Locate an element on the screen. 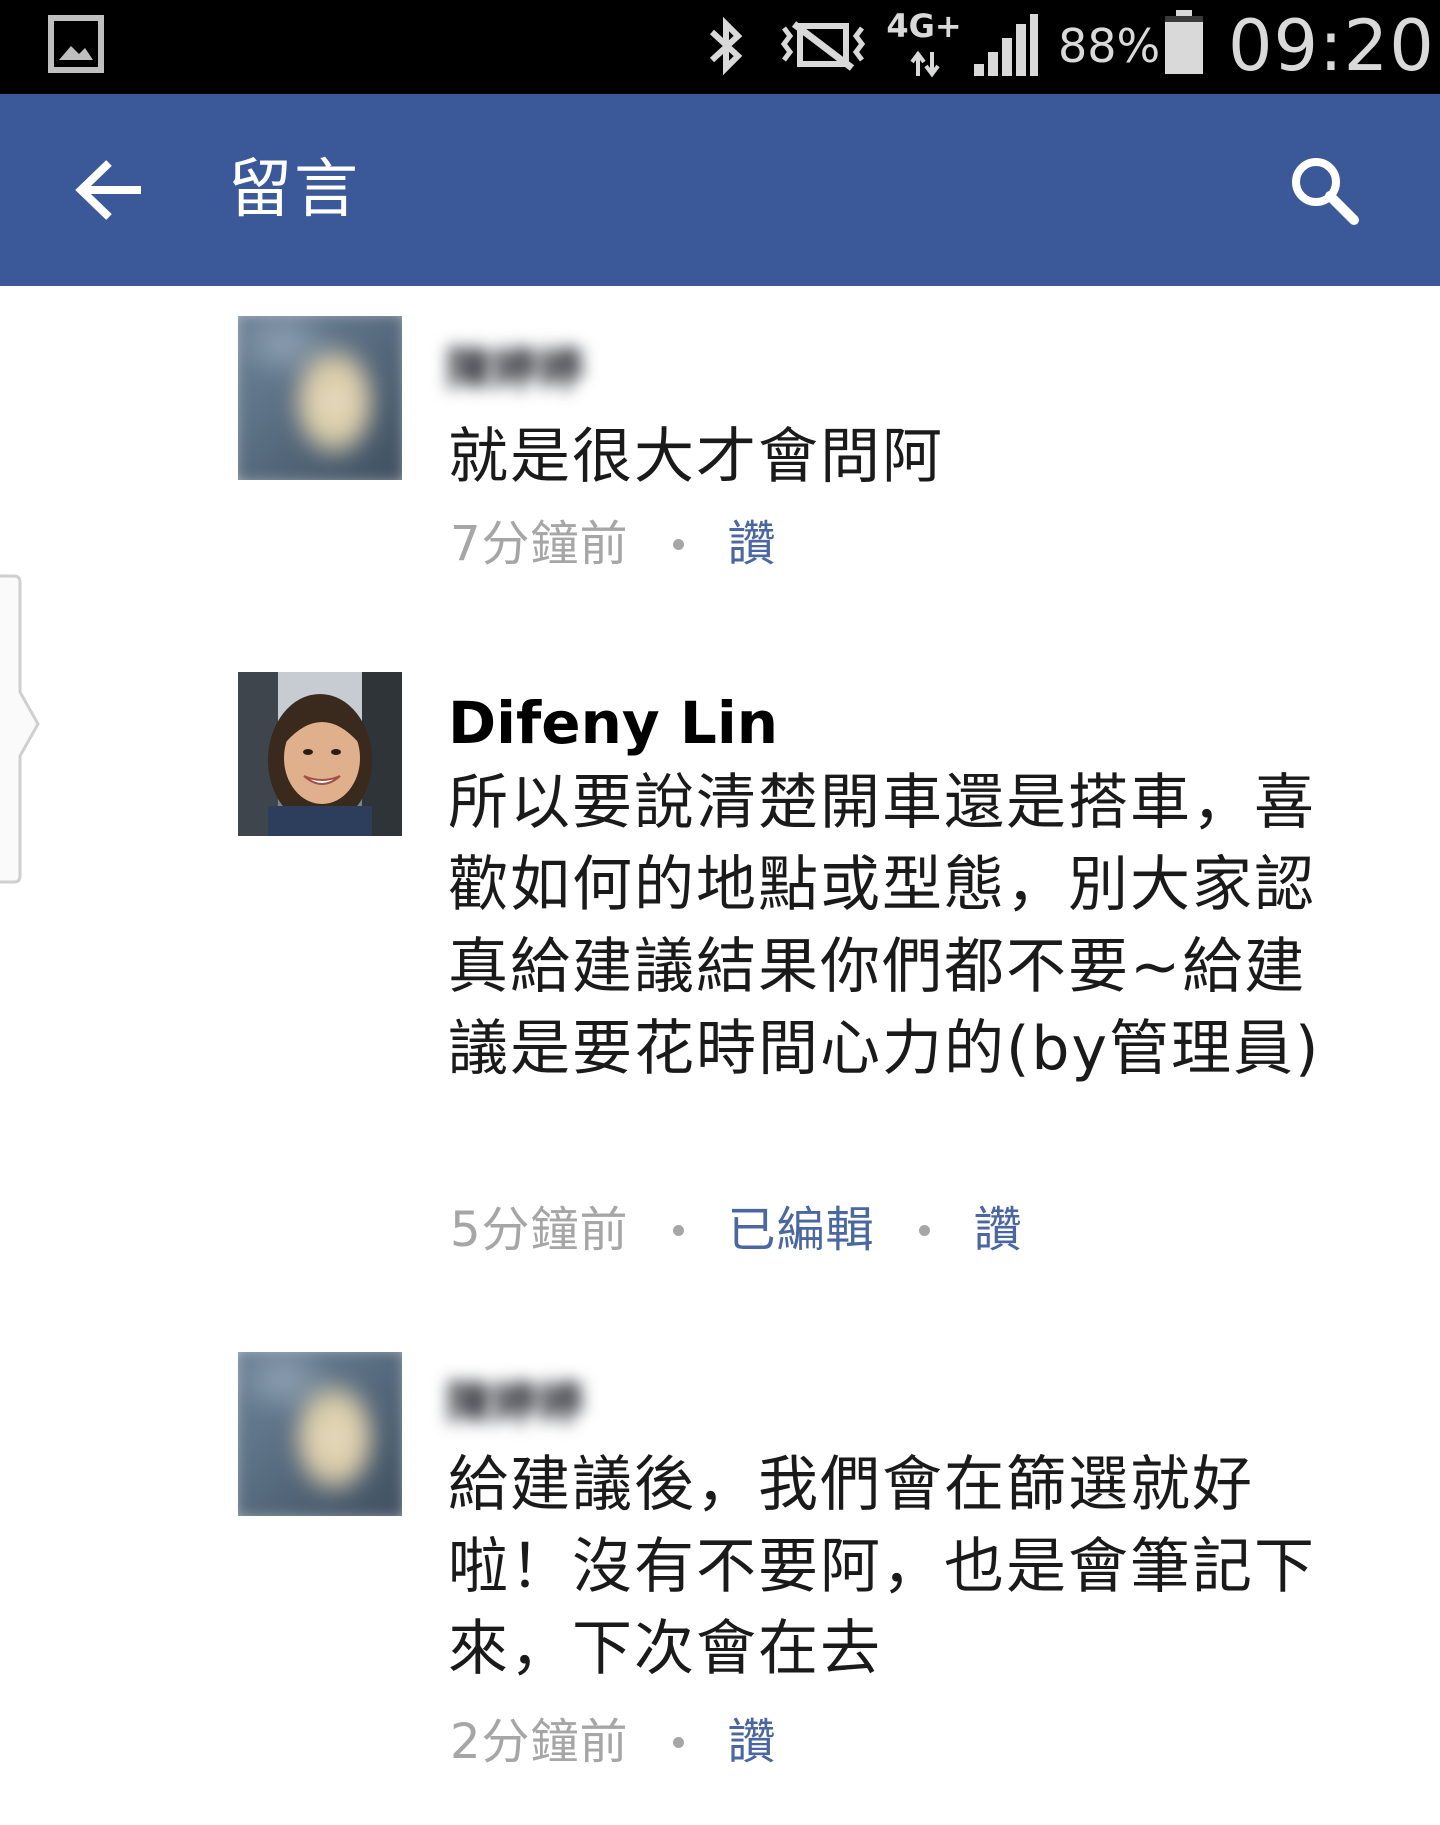 The height and width of the screenshot is (1825, 1440). comment-meta: 2分鐘前 讚 is located at coordinates (613, 1742).